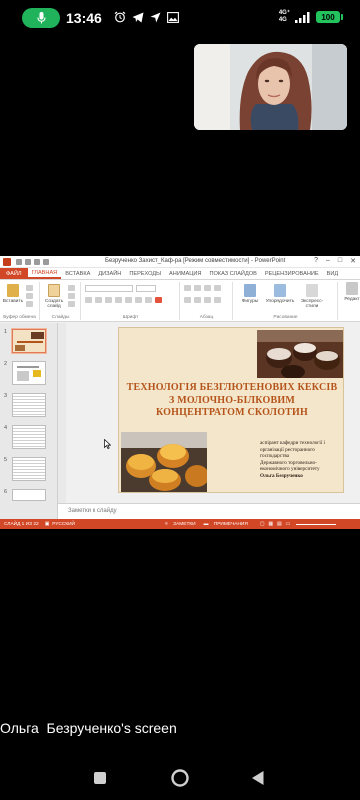 The height and width of the screenshot is (800, 360). I want to click on copy-icon, so click(29, 296).